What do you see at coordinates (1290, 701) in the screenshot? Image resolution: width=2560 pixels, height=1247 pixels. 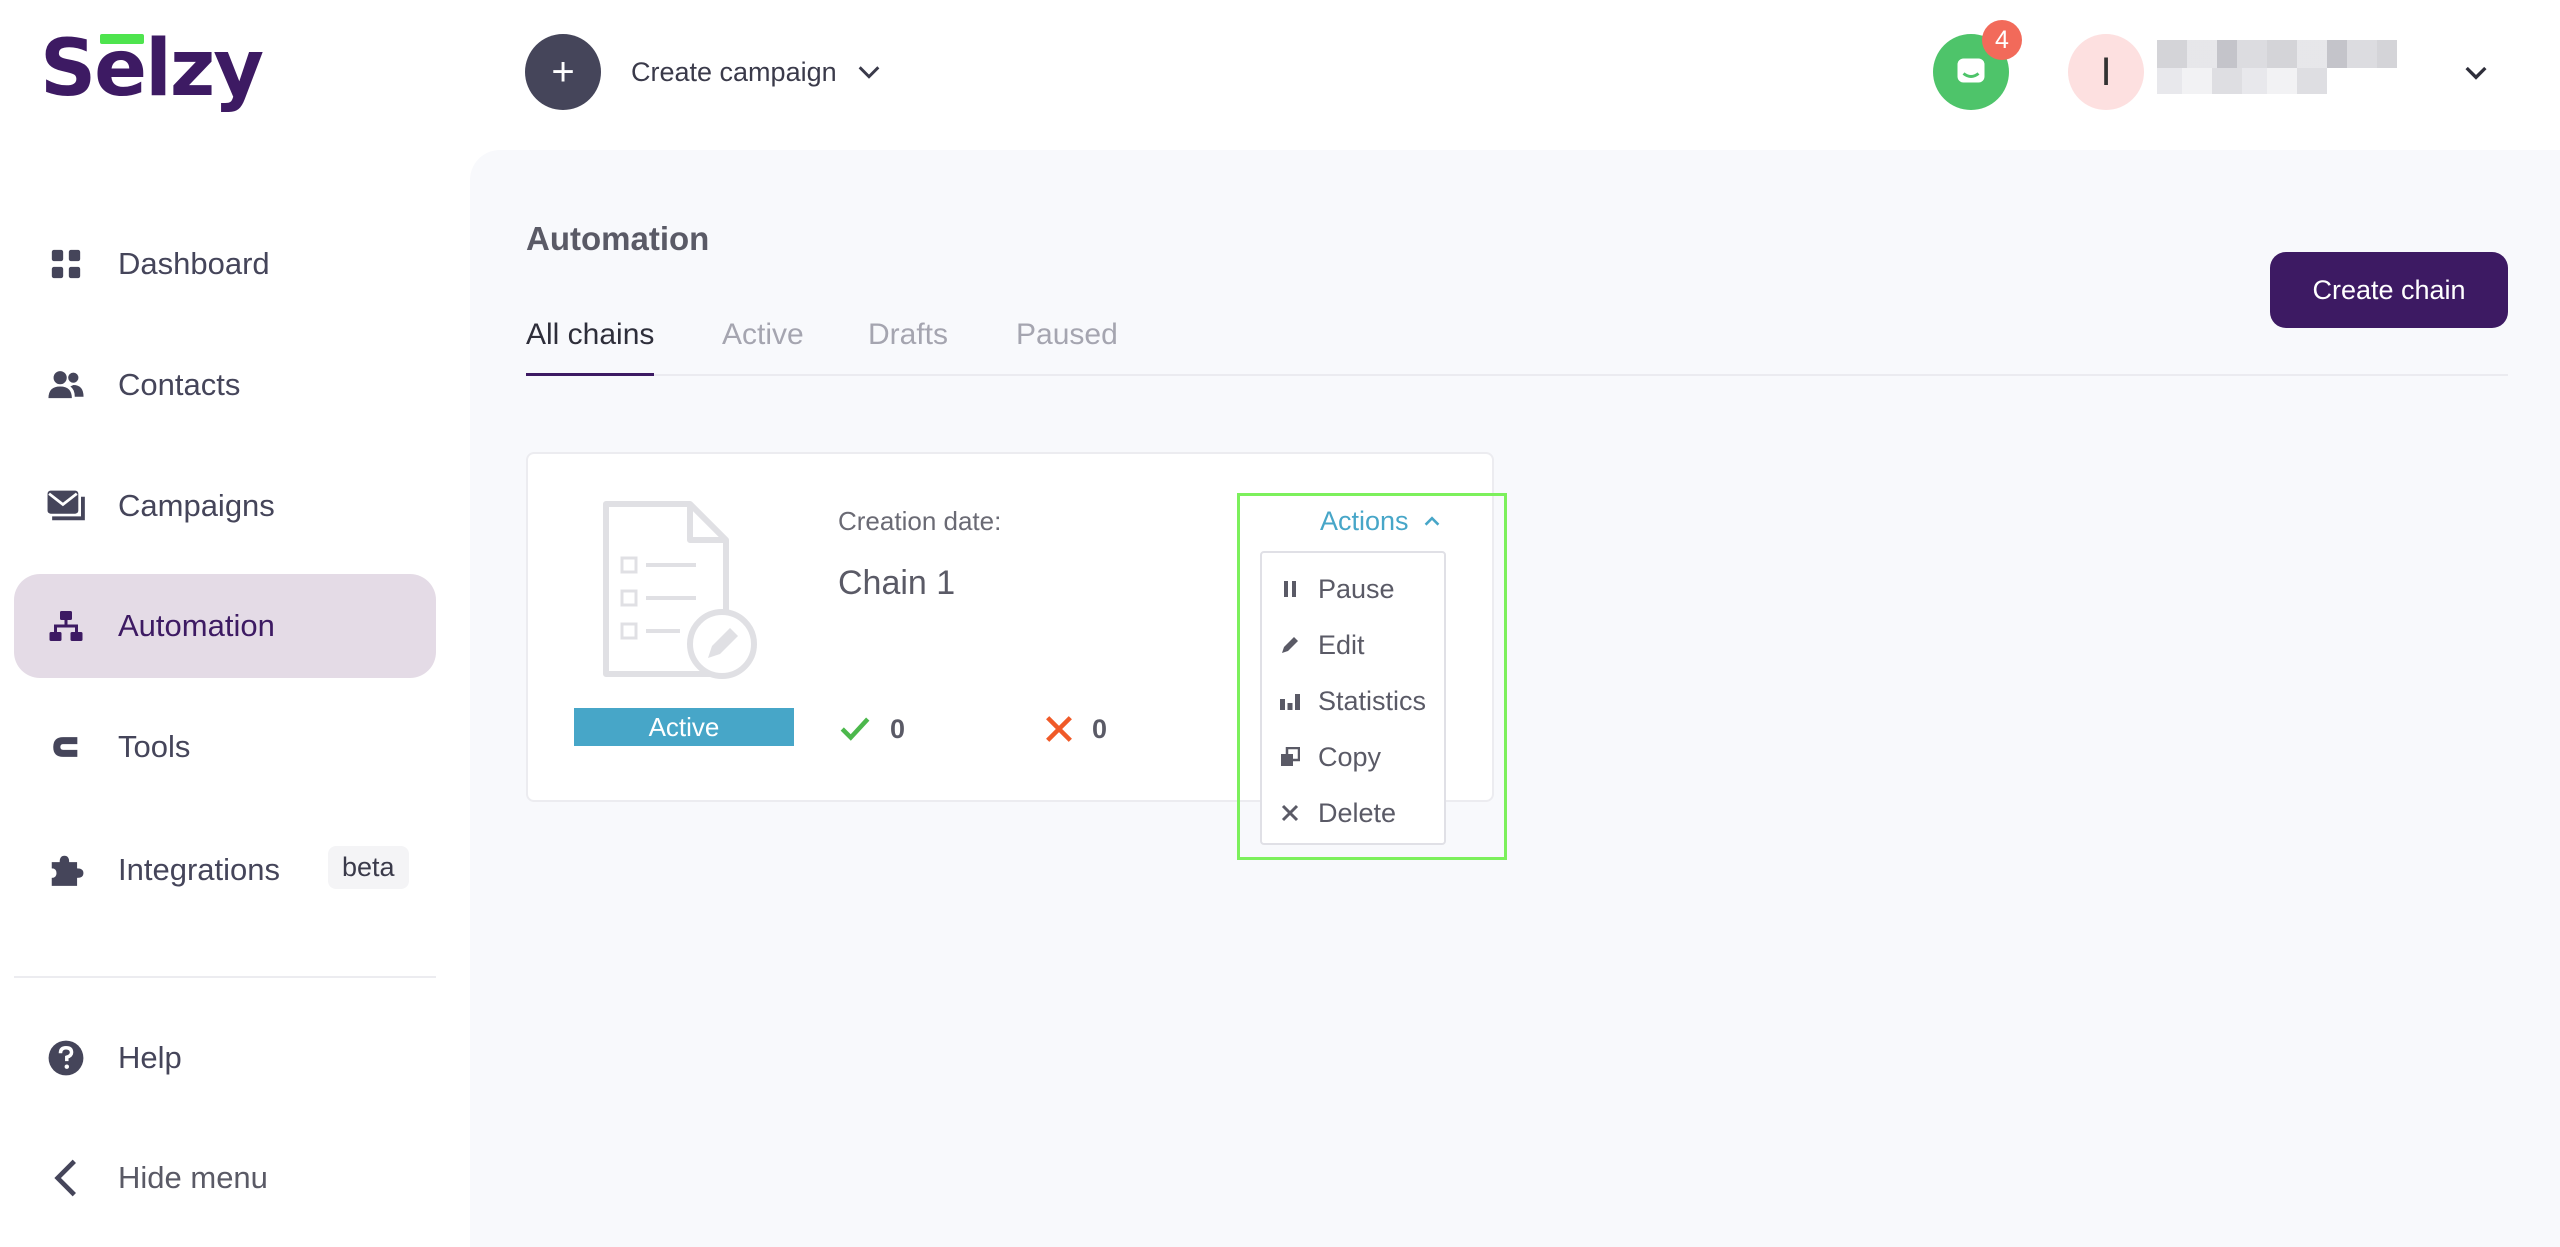 I see `bar-chart-icon` at bounding box center [1290, 701].